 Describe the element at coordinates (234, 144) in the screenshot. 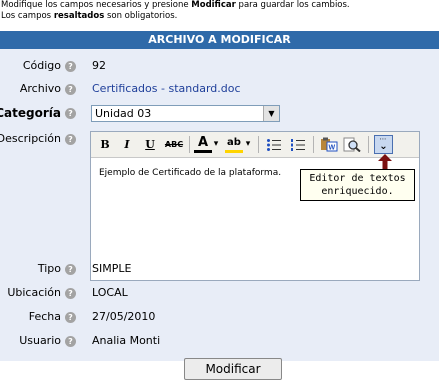

I see `highlight-button: ab` at that location.